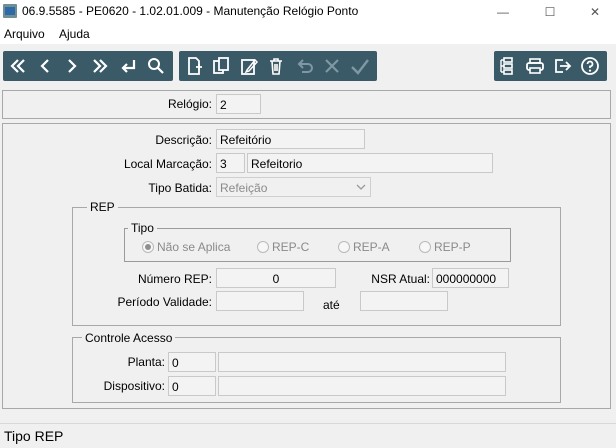  Describe the element at coordinates (308, 34) in the screenshot. I see `menu-bar: Arquivo Ajuda` at that location.